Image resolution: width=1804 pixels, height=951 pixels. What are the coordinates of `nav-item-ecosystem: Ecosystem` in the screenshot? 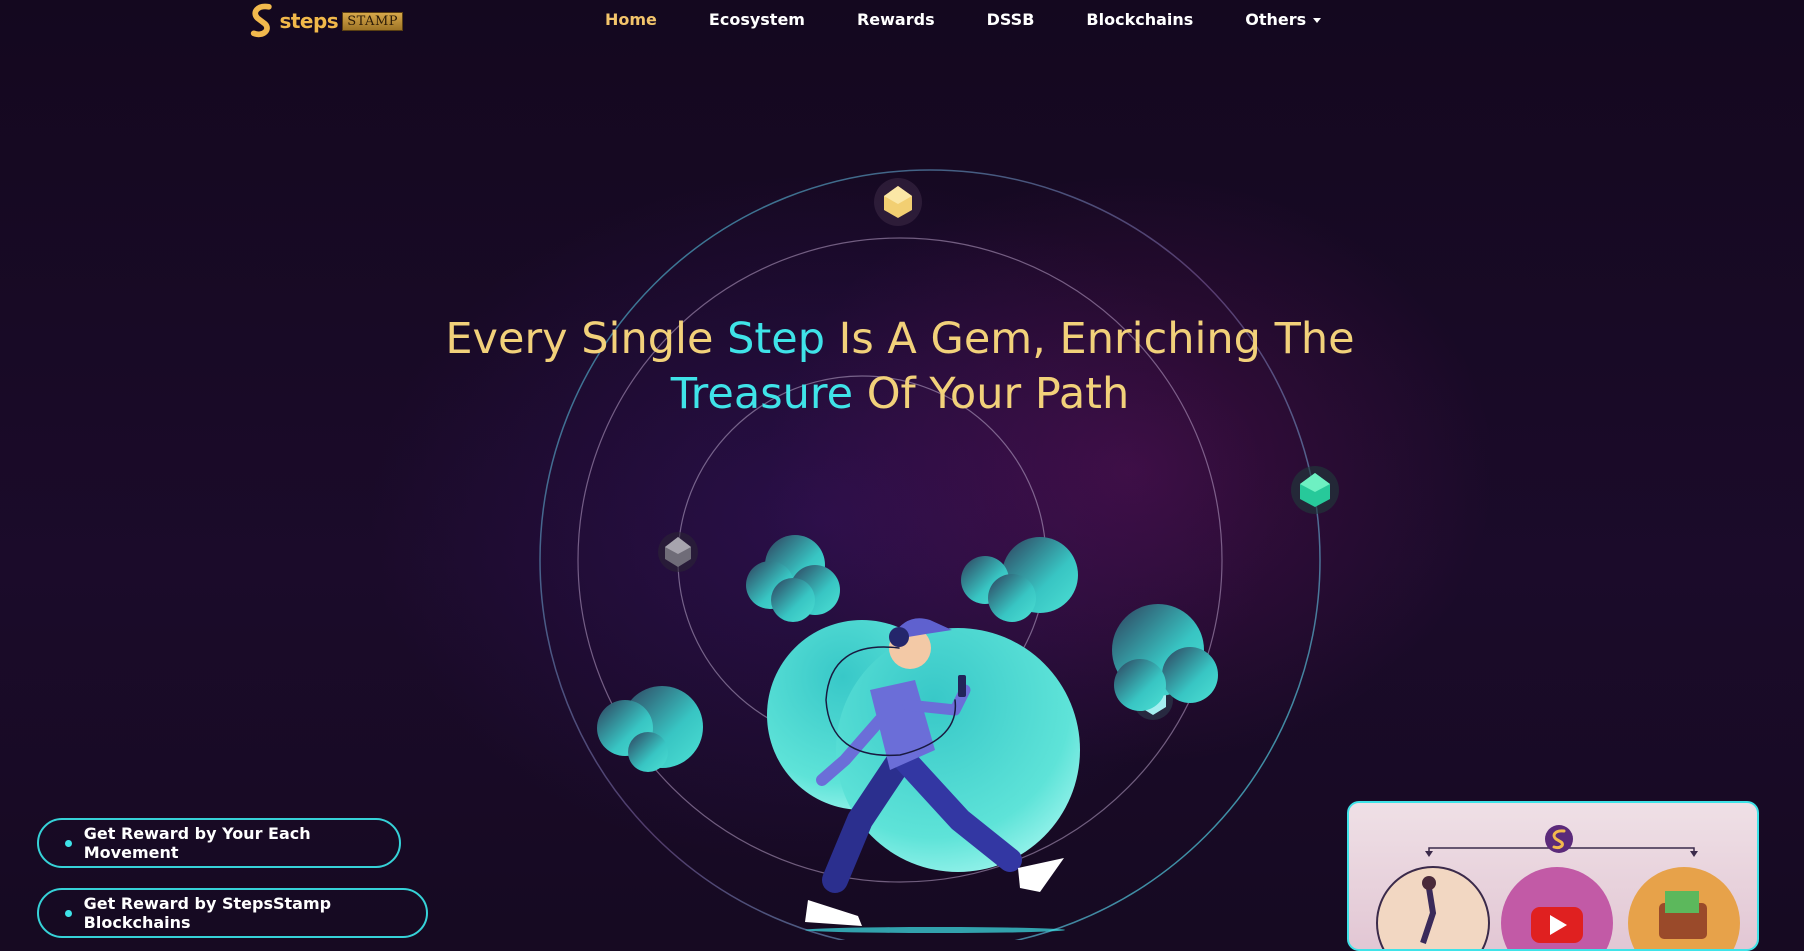 It's located at (757, 19).